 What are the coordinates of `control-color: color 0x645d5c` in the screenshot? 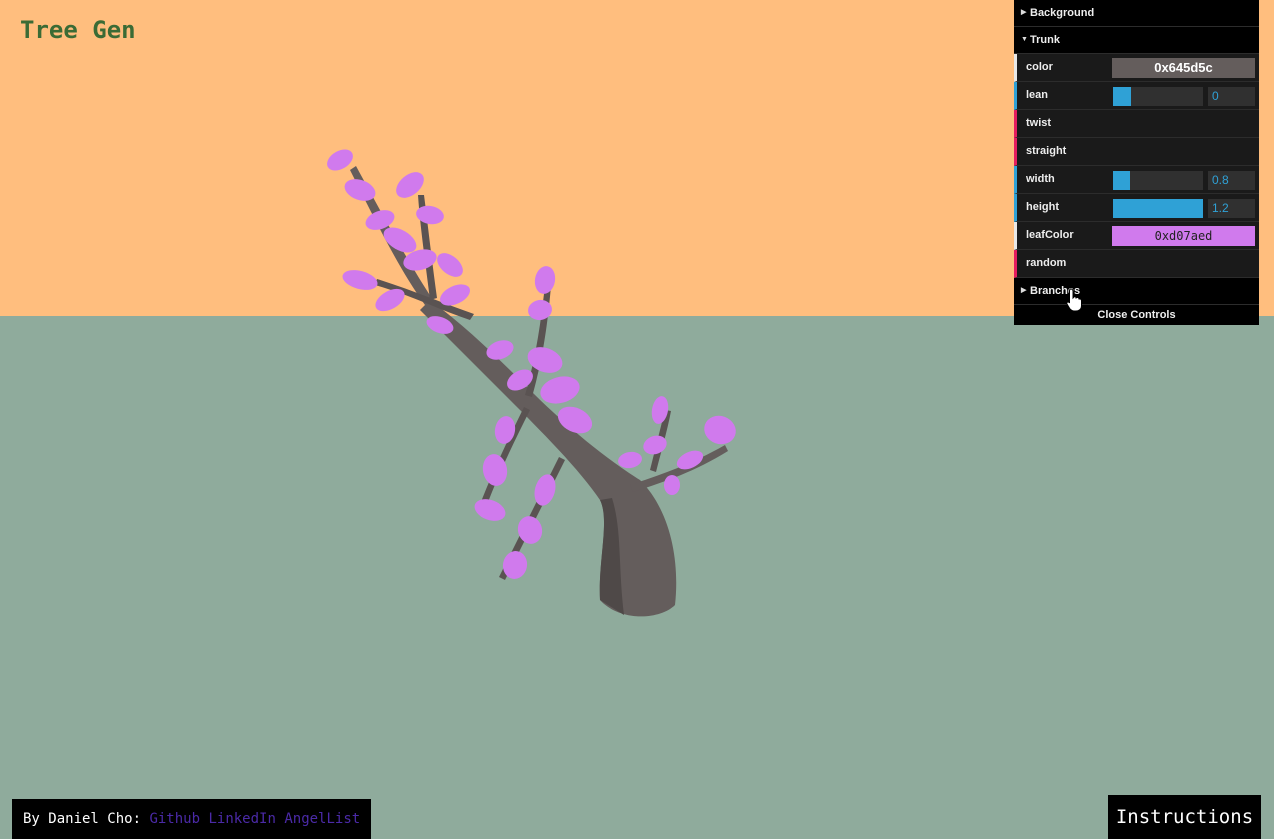 It's located at (1136, 68).